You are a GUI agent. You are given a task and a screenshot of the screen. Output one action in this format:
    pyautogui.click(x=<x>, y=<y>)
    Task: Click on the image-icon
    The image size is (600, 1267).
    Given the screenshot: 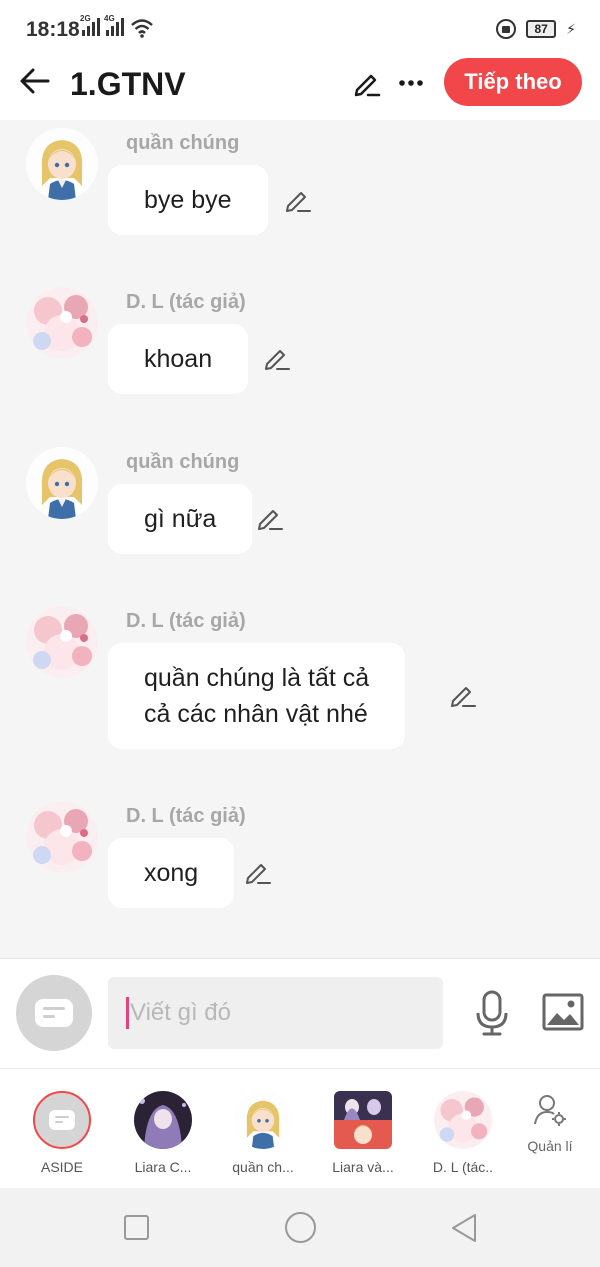 What is the action you would take?
    pyautogui.click(x=563, y=1012)
    